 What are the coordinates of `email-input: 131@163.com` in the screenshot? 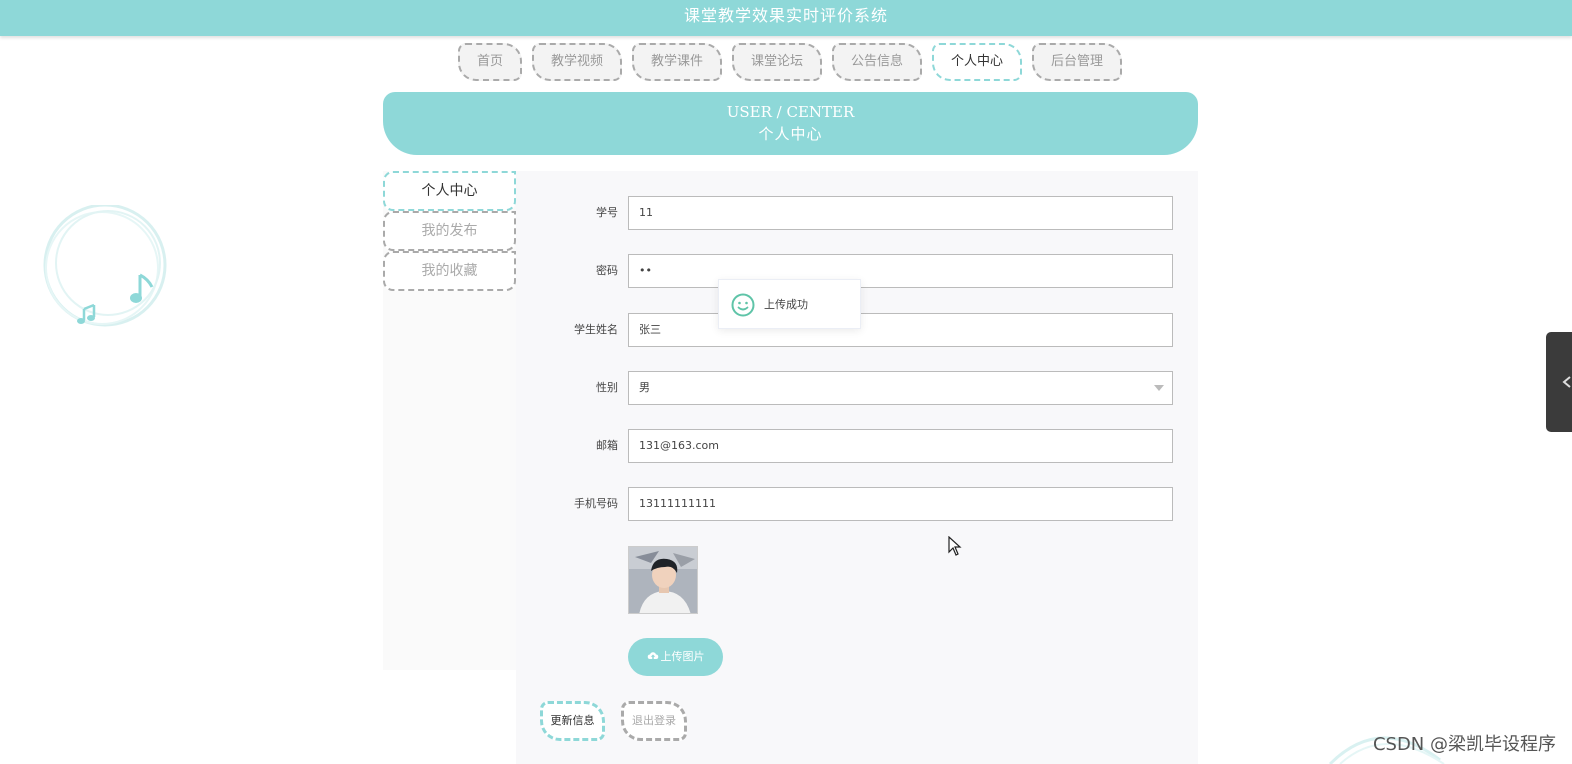 It's located at (900, 446).